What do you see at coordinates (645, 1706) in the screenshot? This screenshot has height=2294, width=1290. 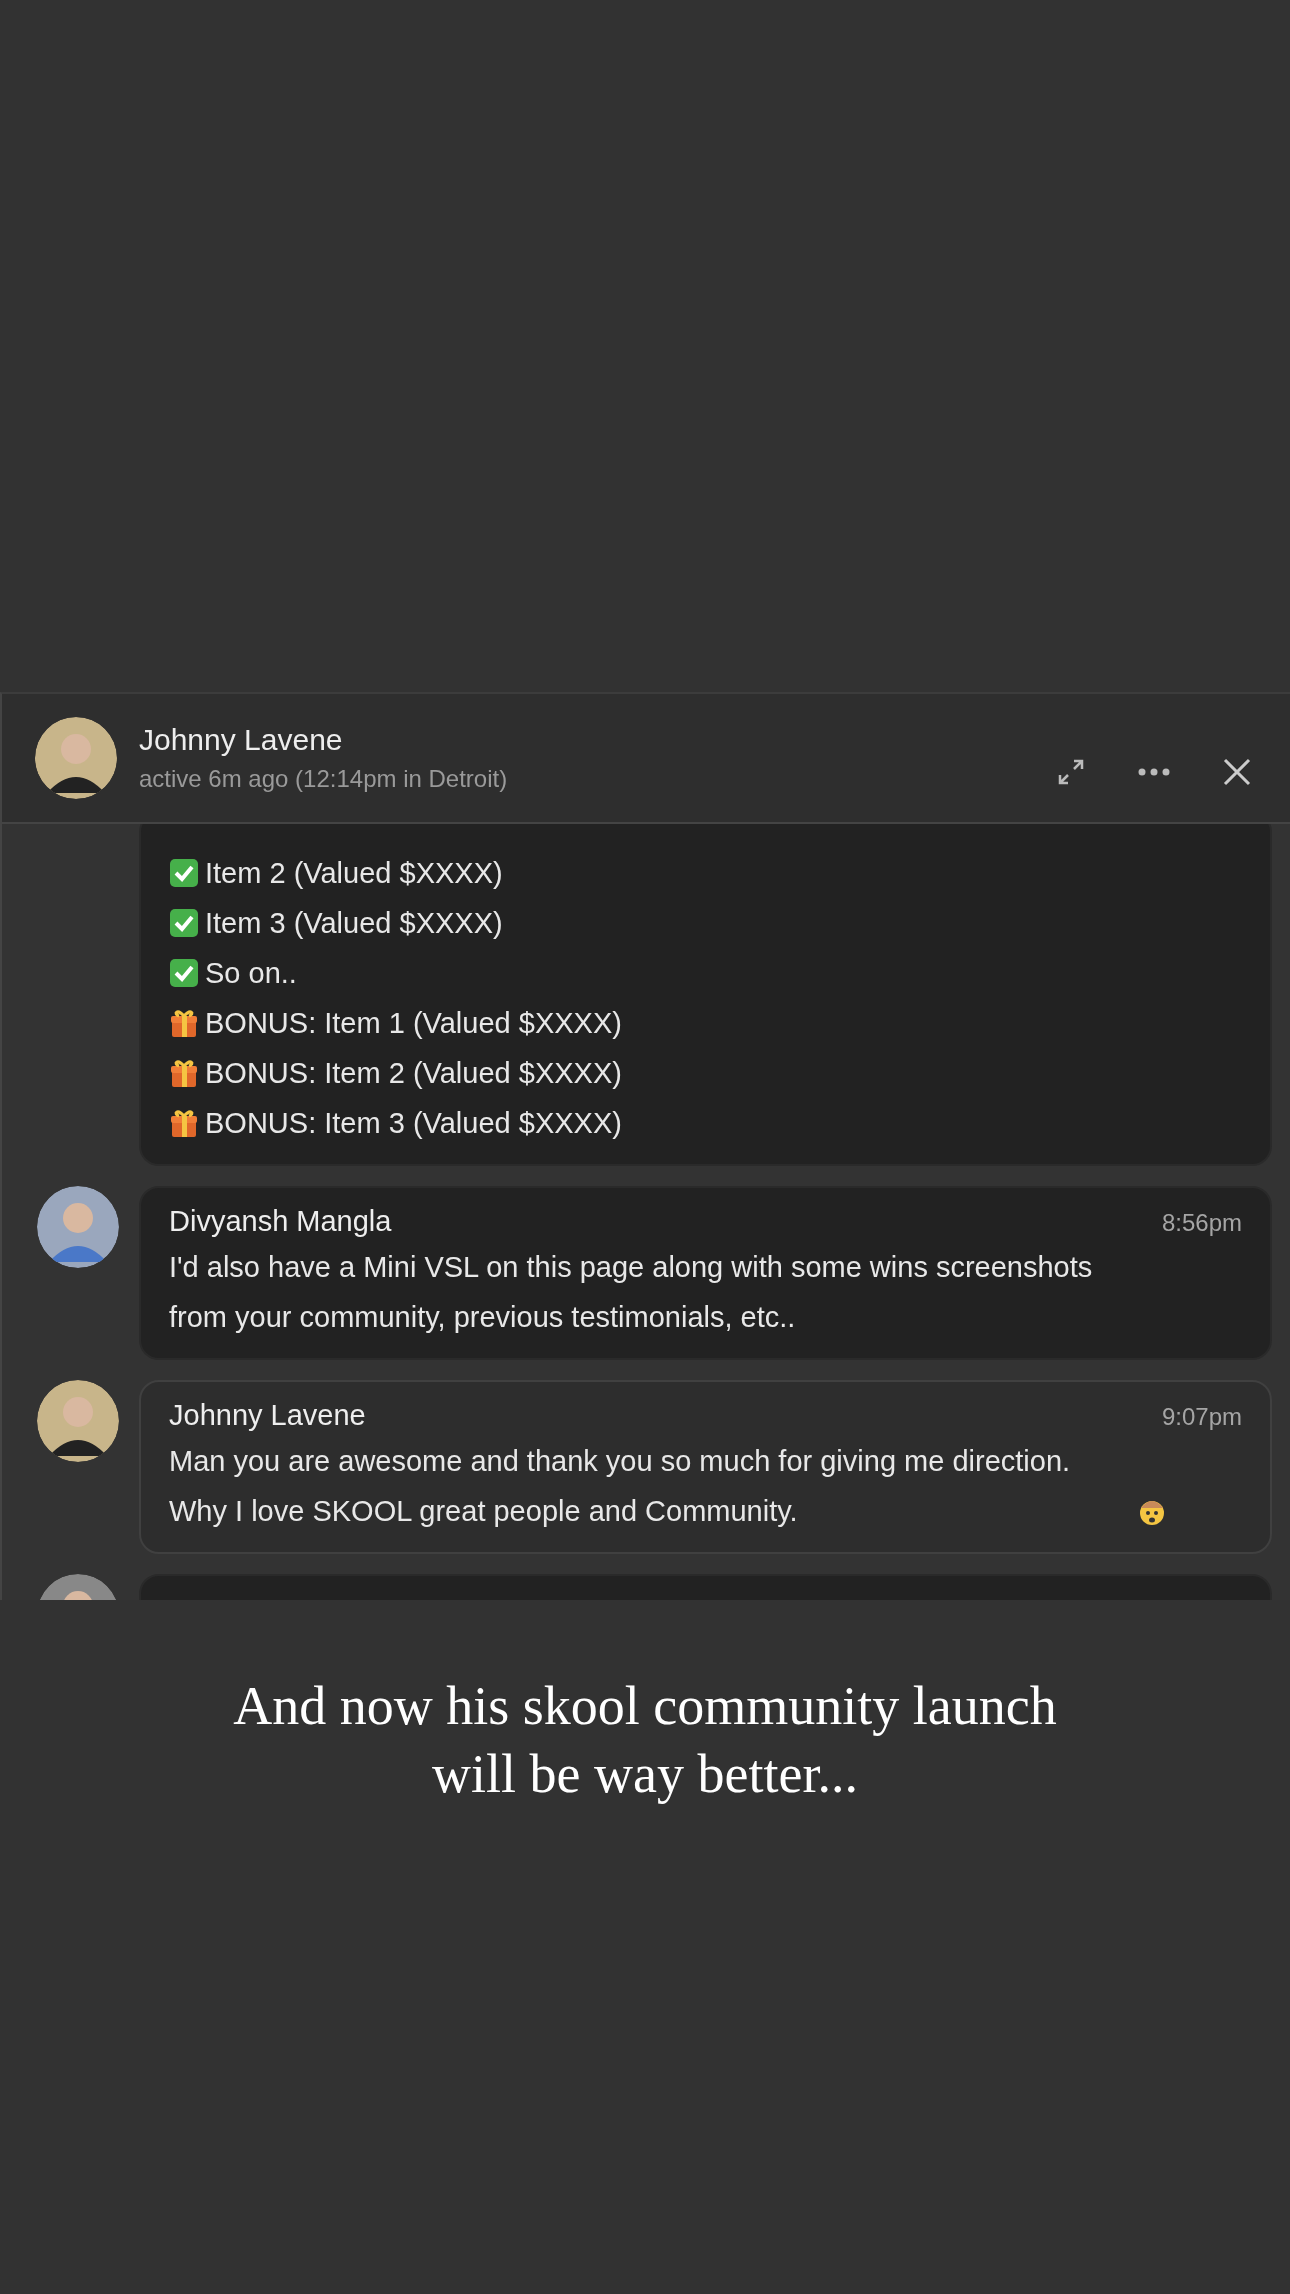 I see `caption-text: And now his skool community launch` at bounding box center [645, 1706].